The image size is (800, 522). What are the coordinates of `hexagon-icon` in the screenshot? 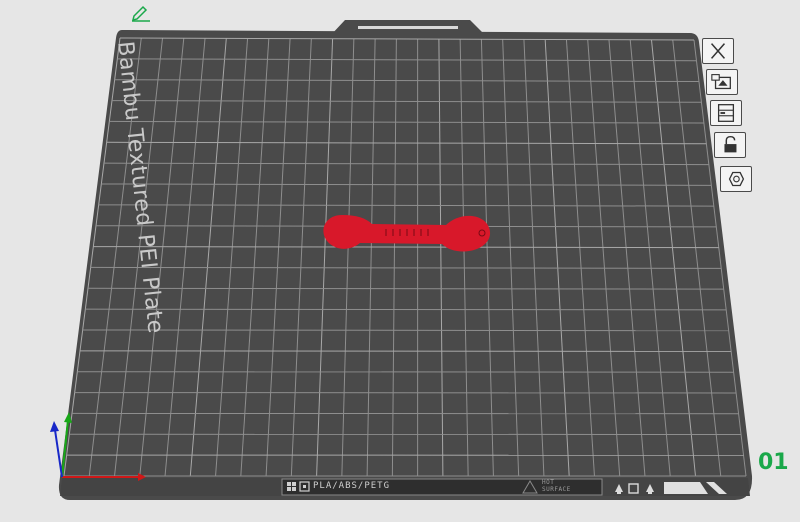 It's located at (736, 179).